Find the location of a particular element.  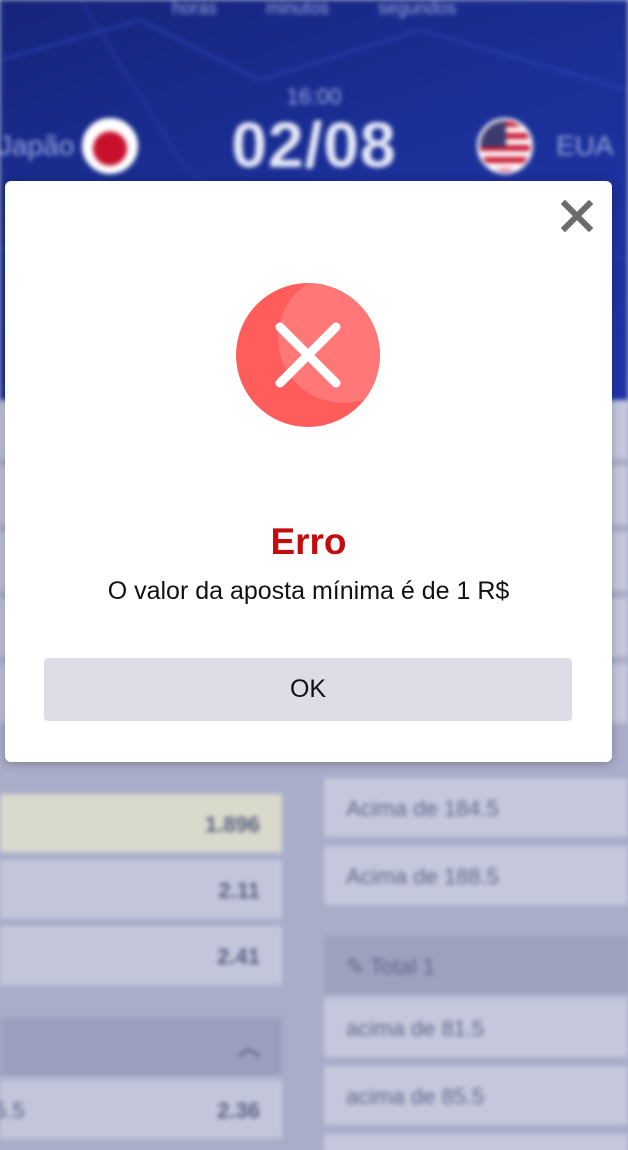

countdown-labels: horas minutos segundos is located at coordinates (314, 9).